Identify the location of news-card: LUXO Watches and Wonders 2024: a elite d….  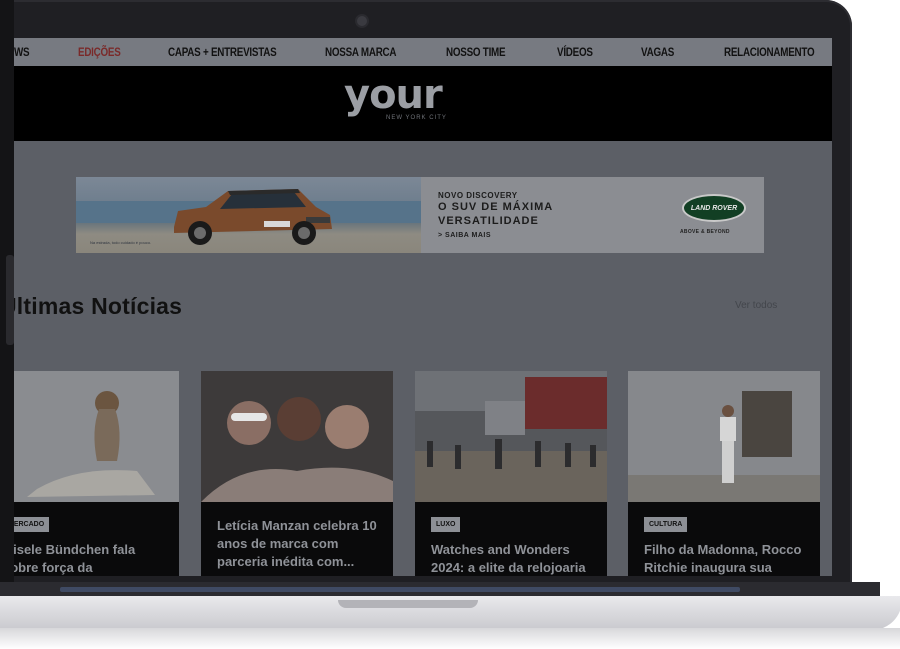
(511, 473).